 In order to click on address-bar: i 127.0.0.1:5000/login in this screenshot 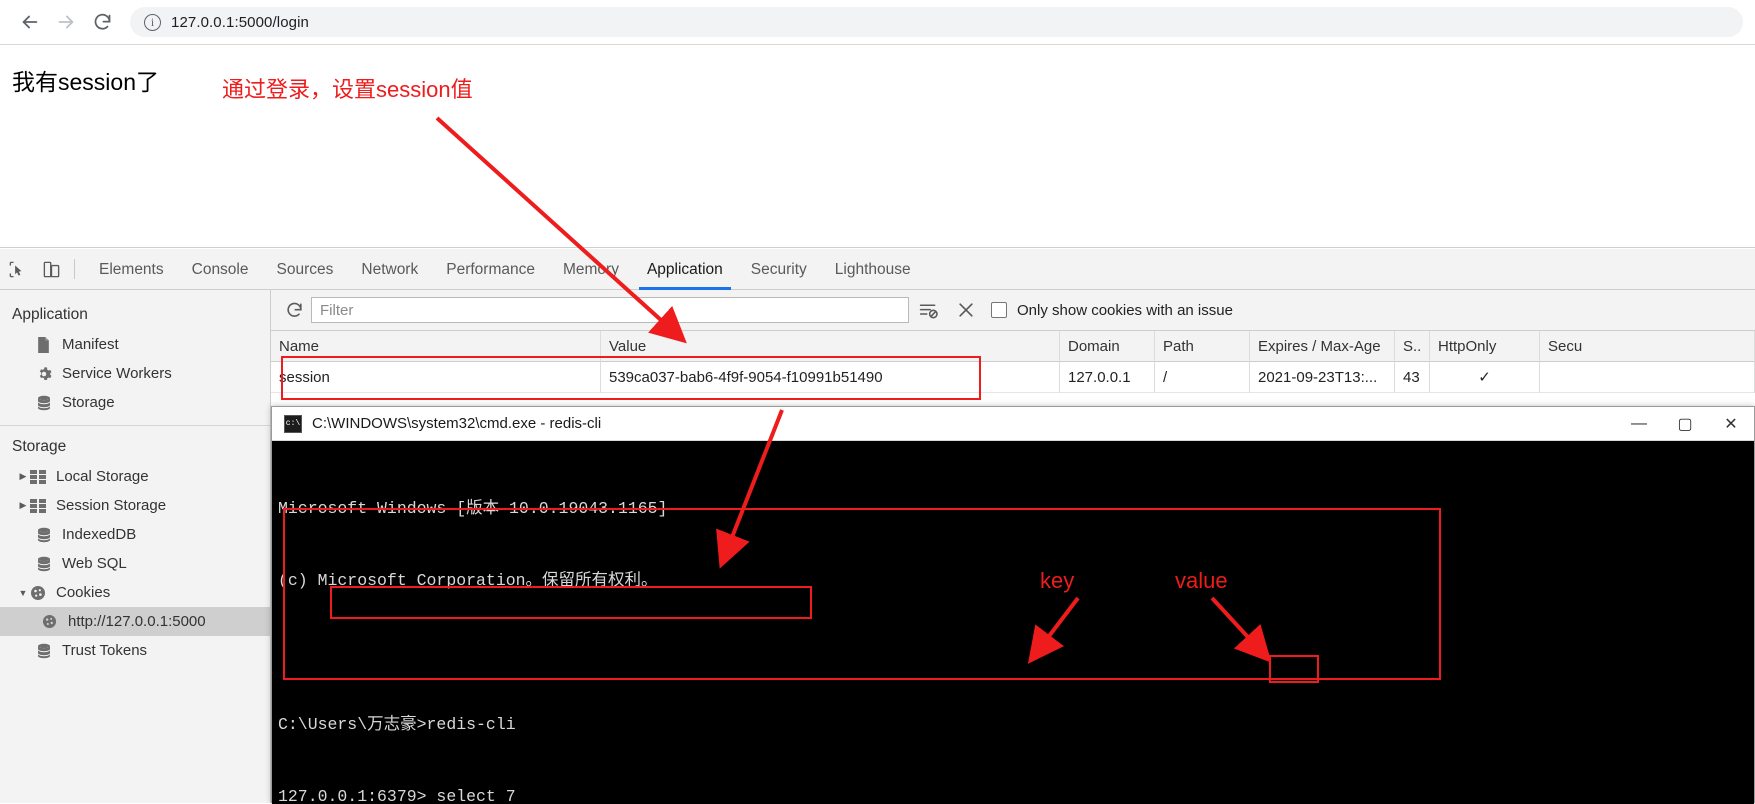, I will do `click(936, 22)`.